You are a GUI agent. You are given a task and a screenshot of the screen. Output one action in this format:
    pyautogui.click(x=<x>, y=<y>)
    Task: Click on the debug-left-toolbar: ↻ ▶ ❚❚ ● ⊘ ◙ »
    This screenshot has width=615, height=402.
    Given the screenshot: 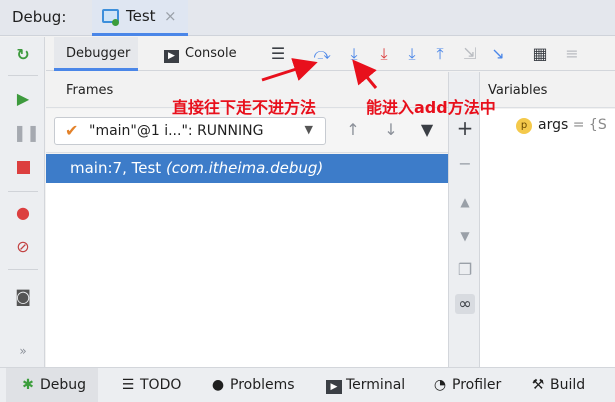 What is the action you would take?
    pyautogui.click(x=22, y=202)
    